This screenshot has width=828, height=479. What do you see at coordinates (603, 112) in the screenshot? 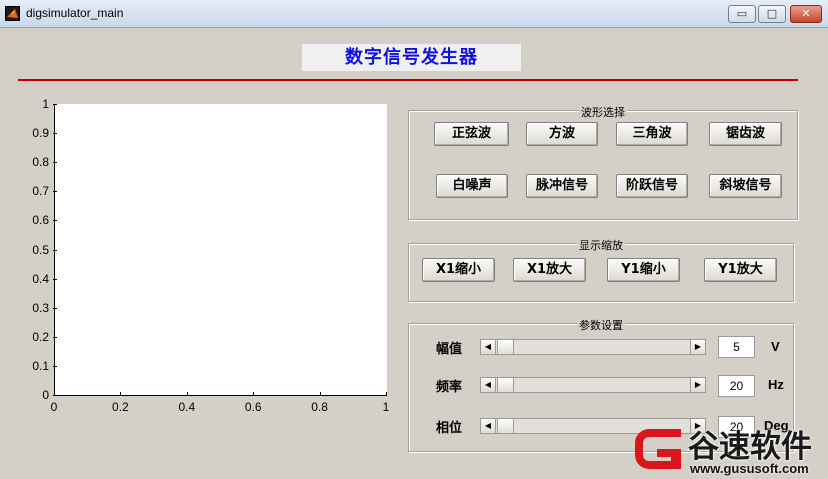
I see `waveform-panel-title: 波形选择` at bounding box center [603, 112].